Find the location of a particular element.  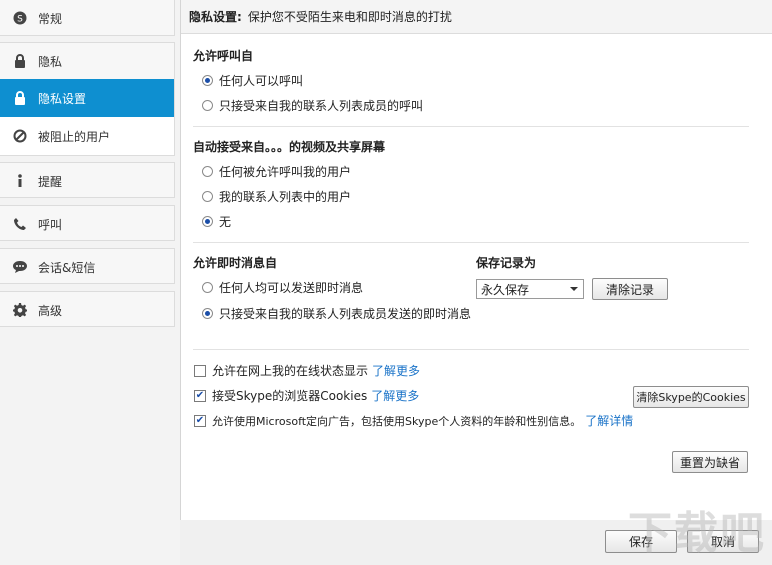

sidebar-item-privacy: 隐私 is located at coordinates (87, 61).